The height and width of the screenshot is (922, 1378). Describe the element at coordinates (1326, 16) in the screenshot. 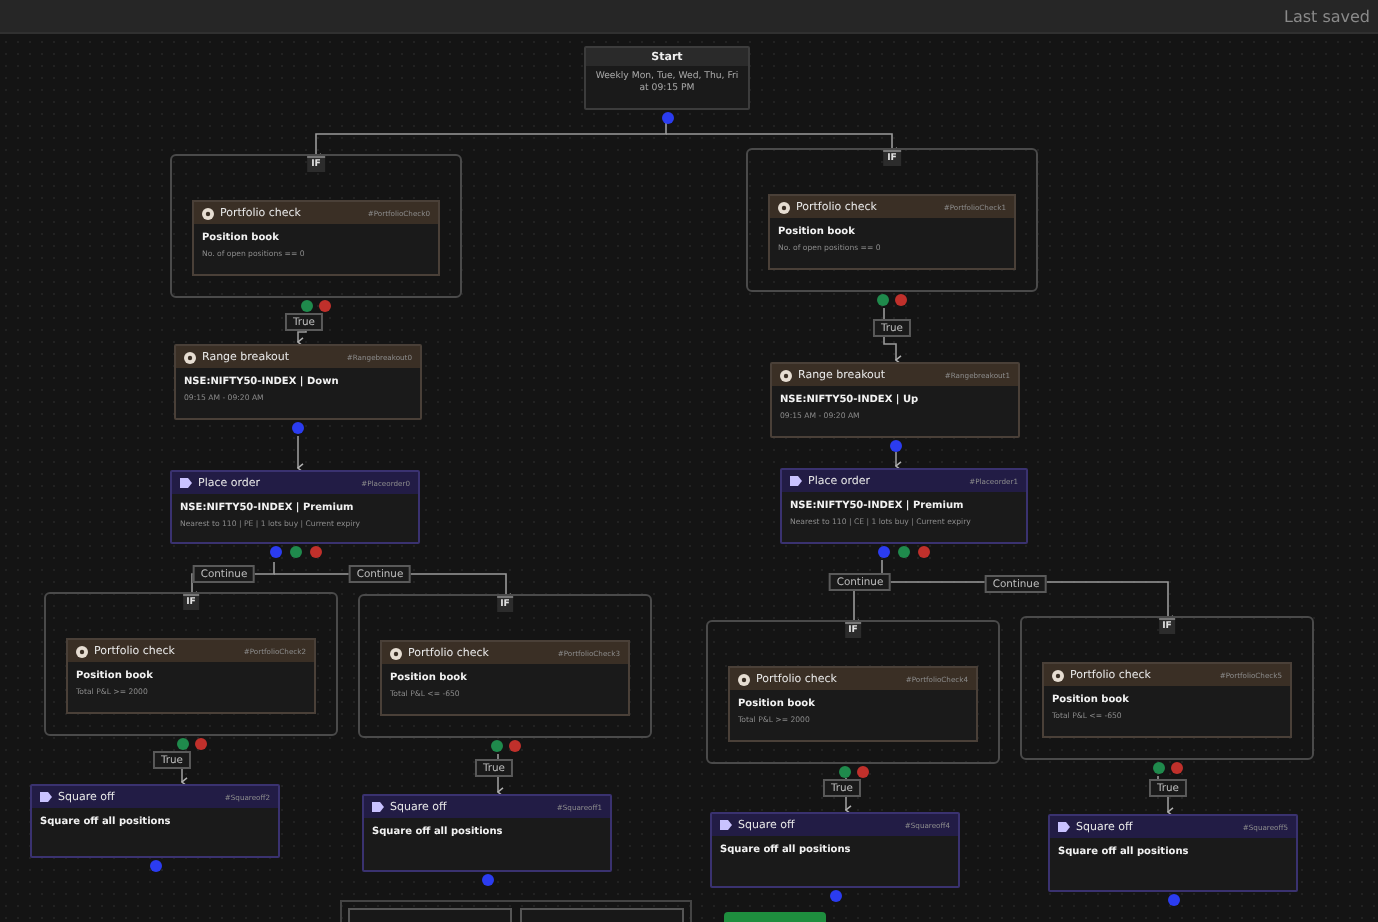

I see `save-status: Last saved` at that location.